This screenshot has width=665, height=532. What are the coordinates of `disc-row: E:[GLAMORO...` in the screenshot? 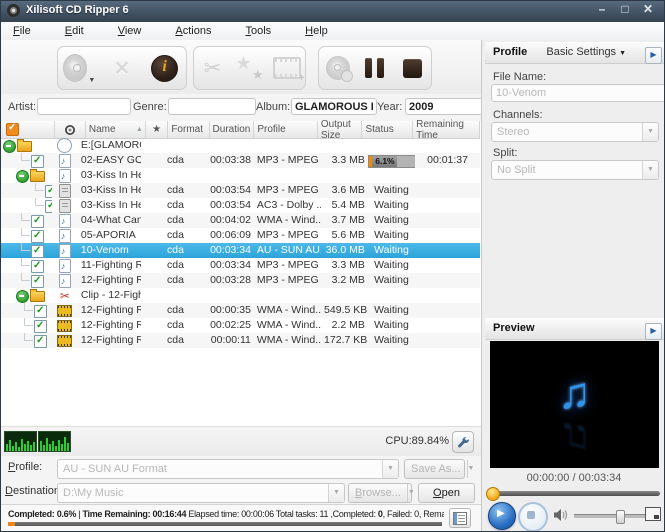 It's located at (240, 145).